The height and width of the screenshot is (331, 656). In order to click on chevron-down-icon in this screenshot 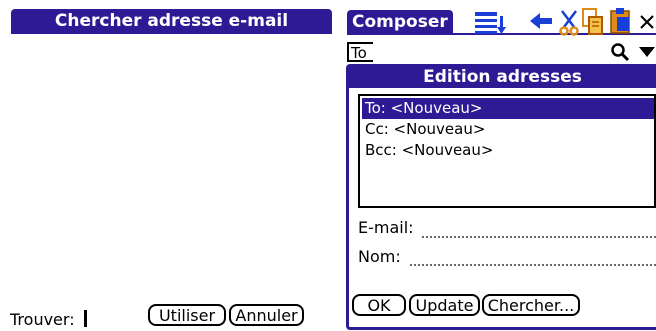, I will do `click(647, 53)`.